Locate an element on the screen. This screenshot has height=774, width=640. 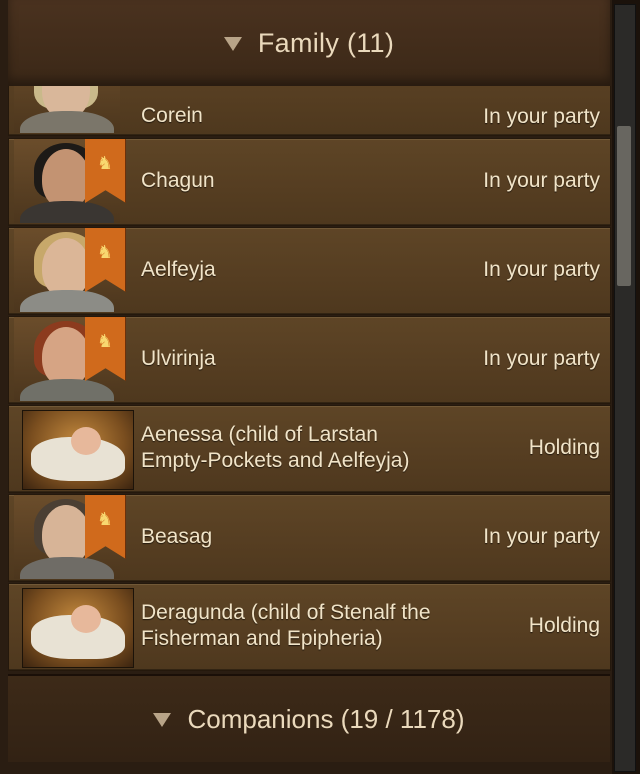
member-name: Chagun is located at coordinates (178, 180).